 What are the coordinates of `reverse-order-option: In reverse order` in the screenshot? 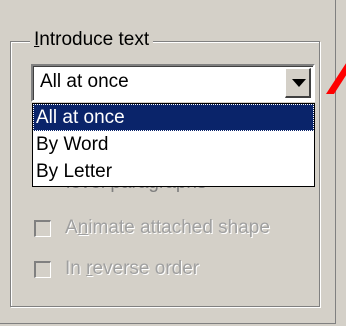 It's located at (116, 269).